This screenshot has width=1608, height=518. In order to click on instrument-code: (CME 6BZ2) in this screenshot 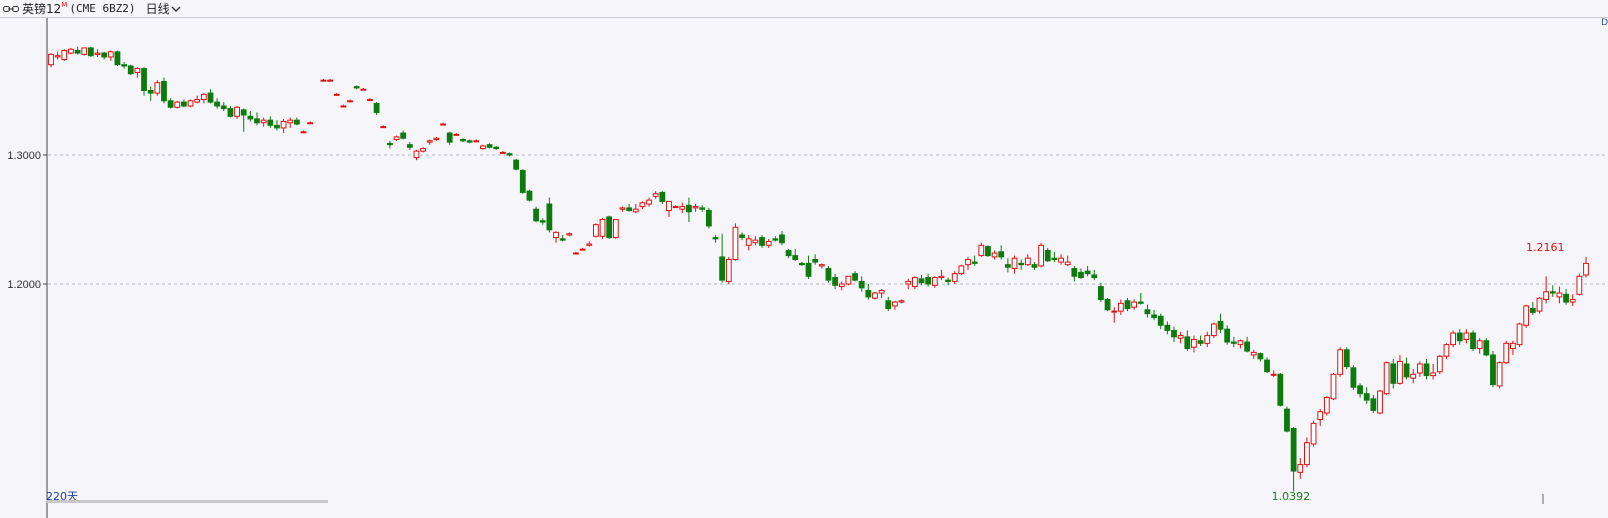, I will do `click(102, 8)`.